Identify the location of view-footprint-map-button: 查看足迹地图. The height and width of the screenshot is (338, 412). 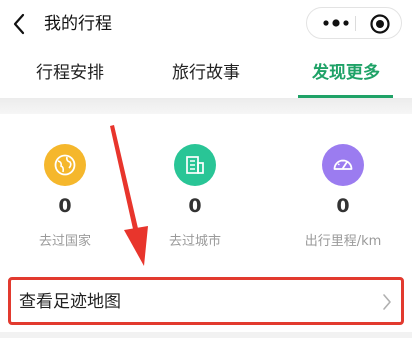
(206, 301).